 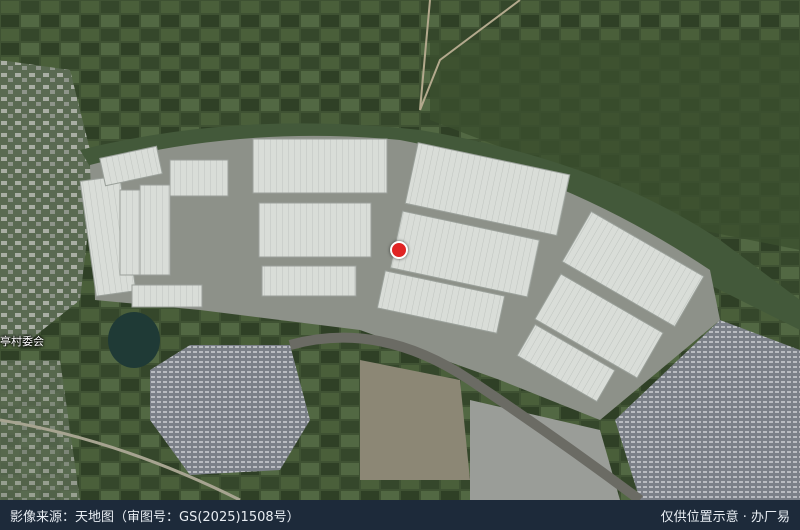 I want to click on location-pin-icon, so click(x=399, y=250).